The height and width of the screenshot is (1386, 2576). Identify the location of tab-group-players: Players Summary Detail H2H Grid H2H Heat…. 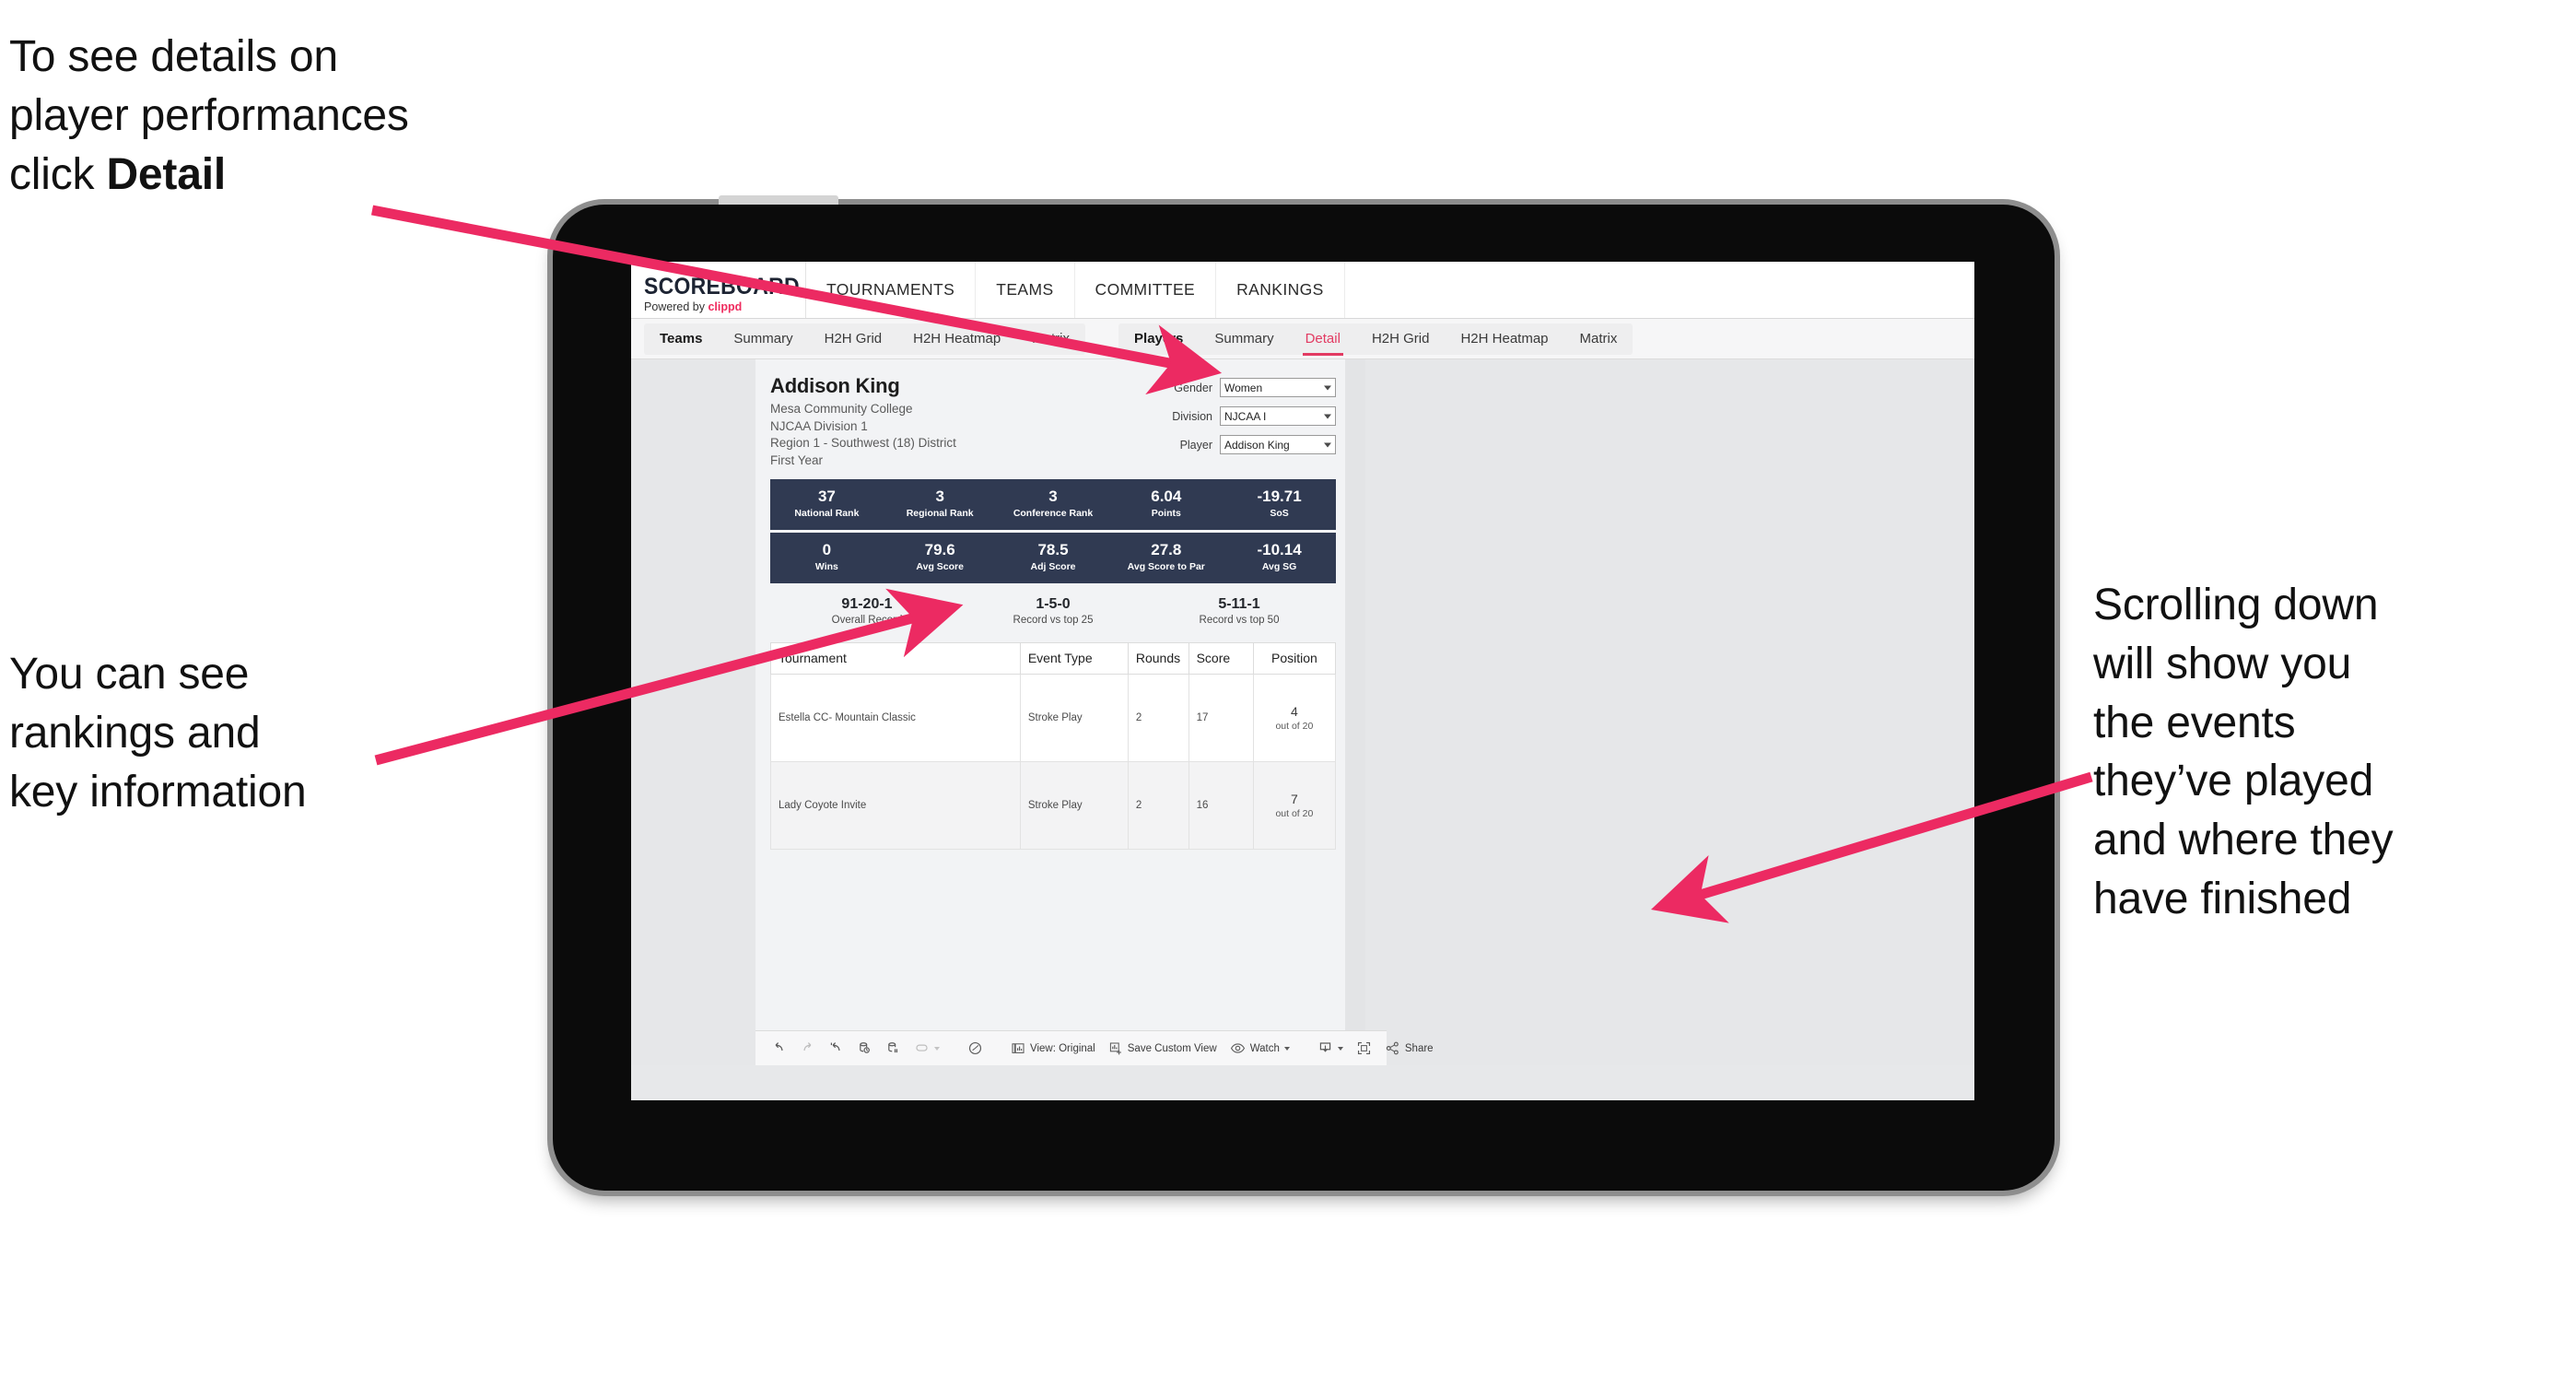
(1375, 339).